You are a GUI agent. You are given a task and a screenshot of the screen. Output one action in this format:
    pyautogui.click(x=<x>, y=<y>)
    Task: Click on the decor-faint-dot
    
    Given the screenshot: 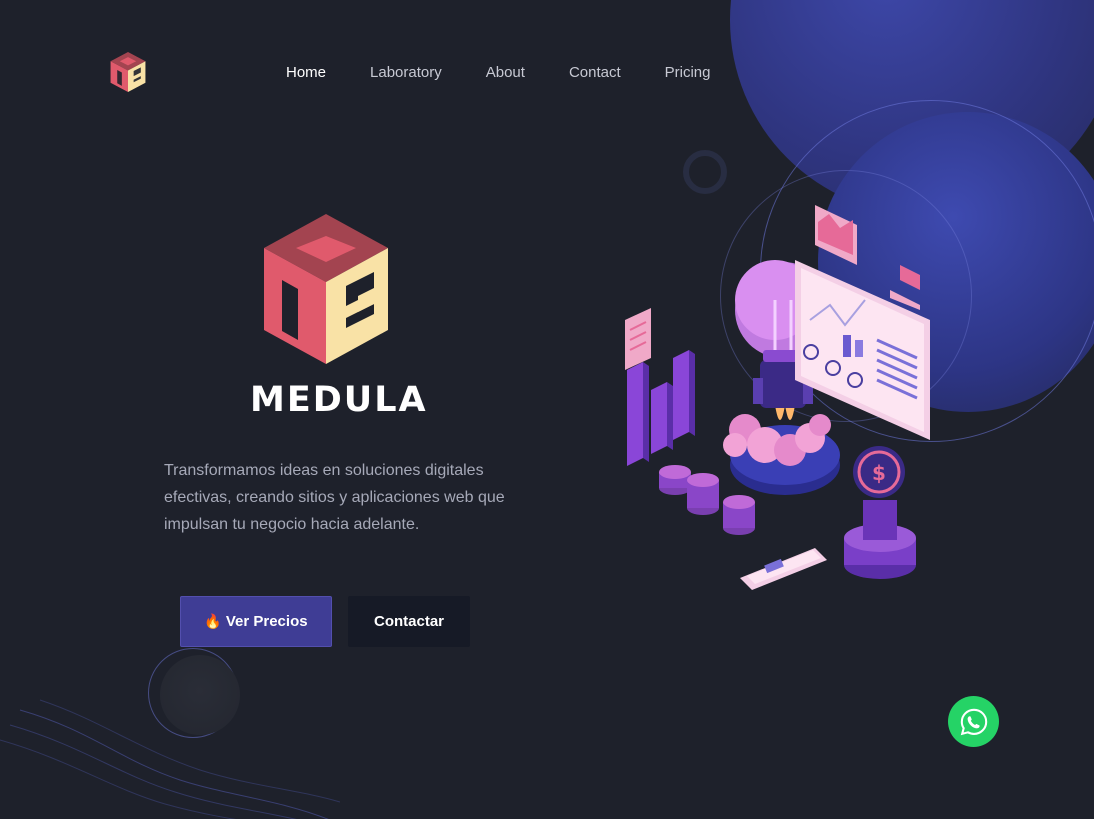 What is the action you would take?
    pyautogui.click(x=705, y=172)
    